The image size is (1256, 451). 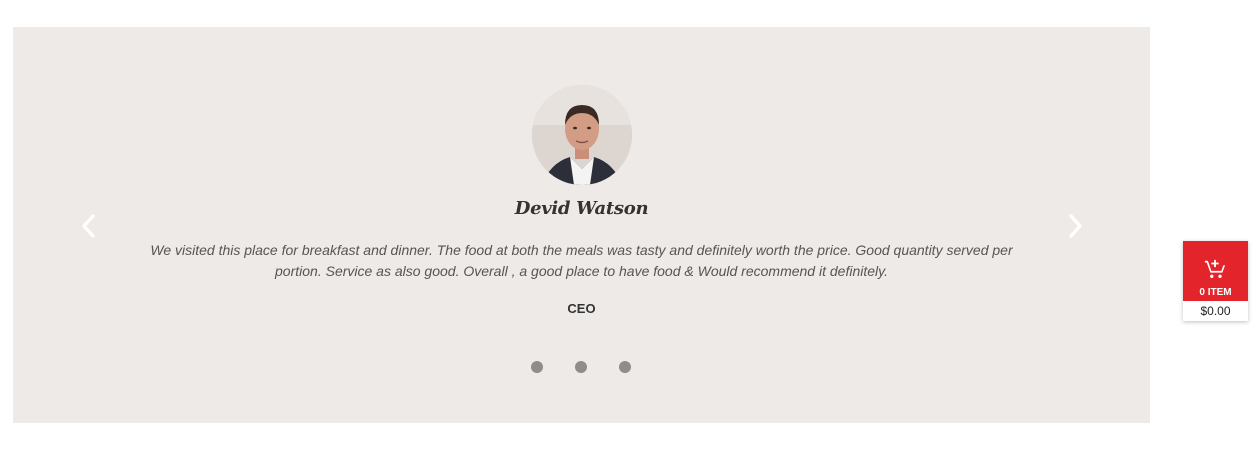 I want to click on slider-next-button, so click(x=1075, y=226).